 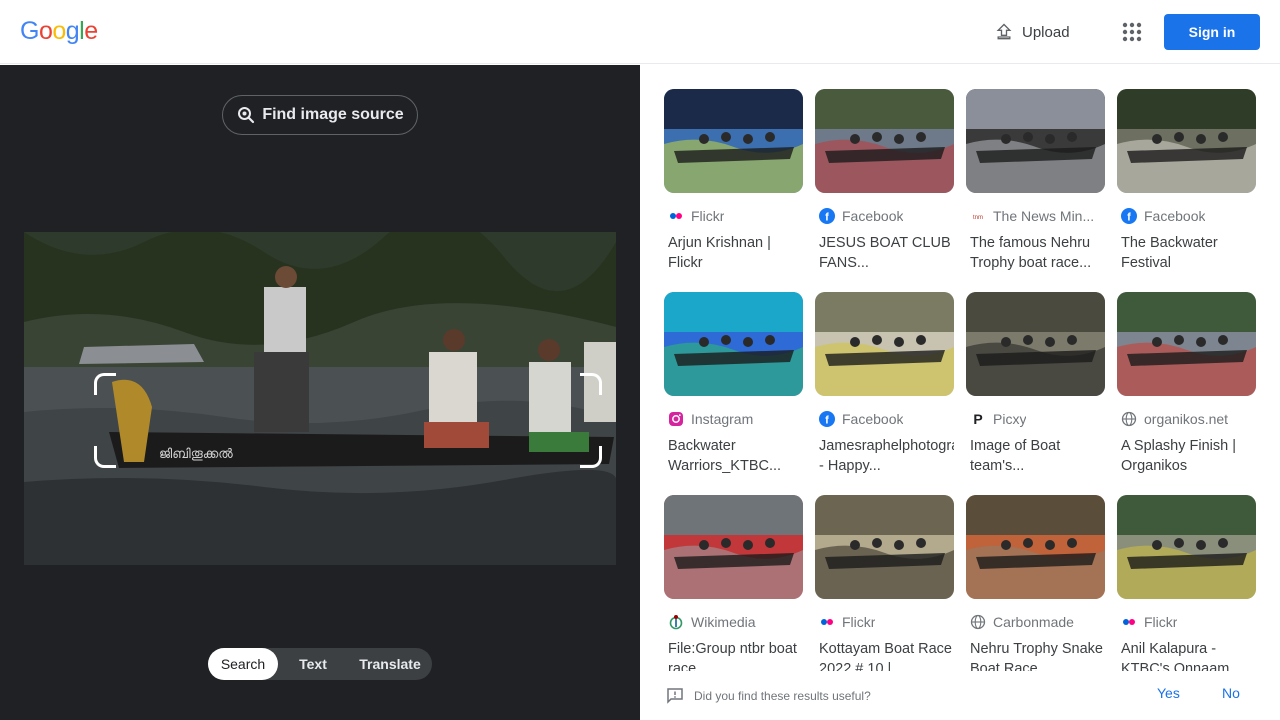 What do you see at coordinates (72, 31) in the screenshot?
I see `logo-letter: g` at bounding box center [72, 31].